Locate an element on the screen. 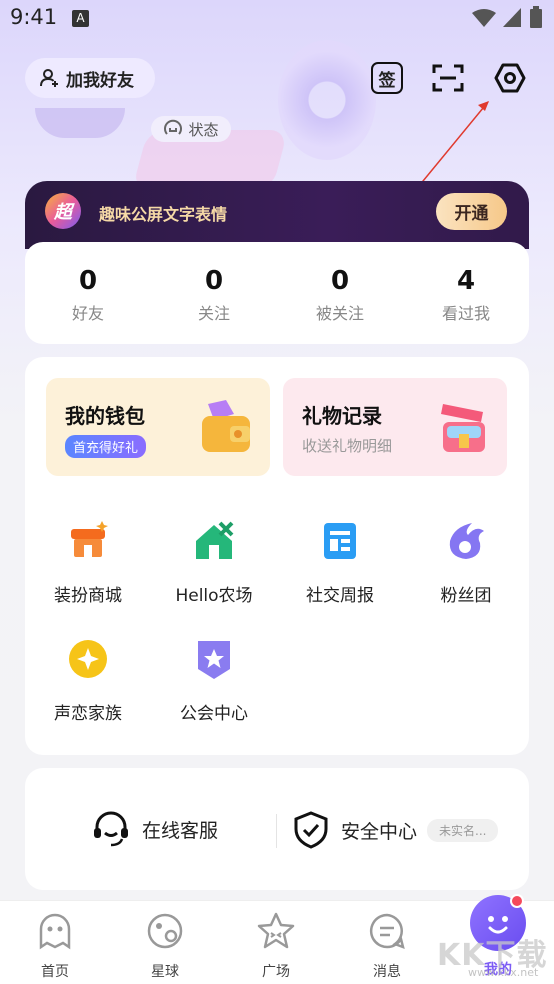 The width and height of the screenshot is (554, 984). stat-visitors: 4 看过我 is located at coordinates (466, 293).